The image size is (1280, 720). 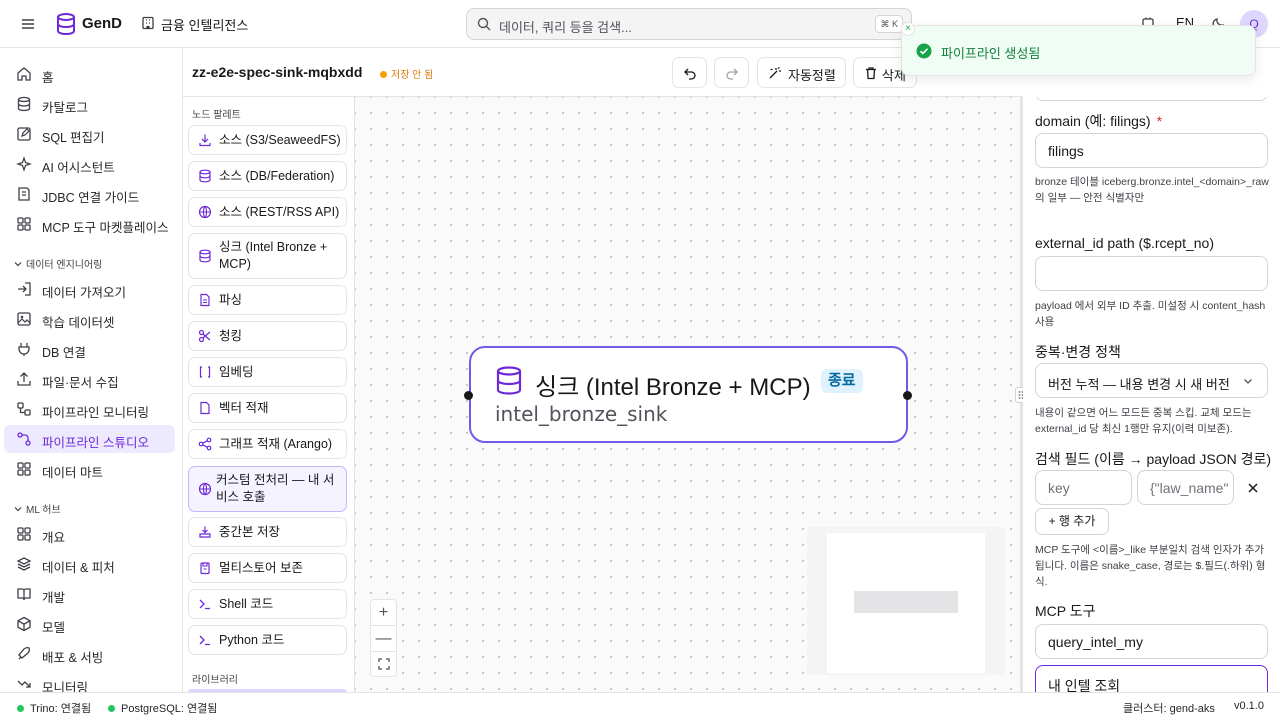 What do you see at coordinates (24, 684) in the screenshot?
I see `trend-icon` at bounding box center [24, 684].